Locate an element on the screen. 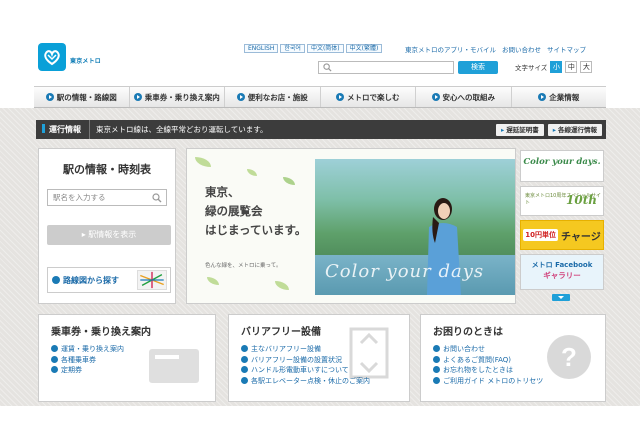  nav-item-safety: 安心への取組み is located at coordinates (464, 97).